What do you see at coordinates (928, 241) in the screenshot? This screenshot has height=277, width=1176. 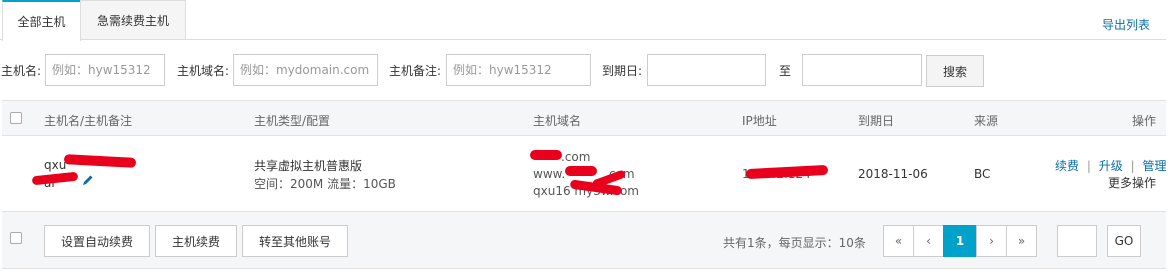 I see `prev-page-button: ‹` at bounding box center [928, 241].